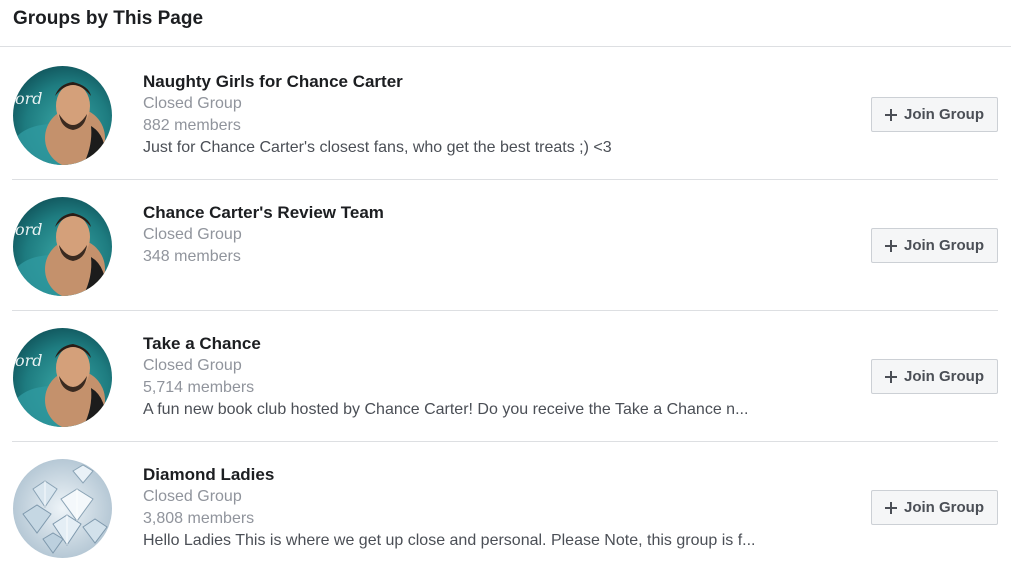 This screenshot has height=573, width=1011. Describe the element at coordinates (199, 518) in the screenshot. I see `group-member-count: 3,808 members` at that location.